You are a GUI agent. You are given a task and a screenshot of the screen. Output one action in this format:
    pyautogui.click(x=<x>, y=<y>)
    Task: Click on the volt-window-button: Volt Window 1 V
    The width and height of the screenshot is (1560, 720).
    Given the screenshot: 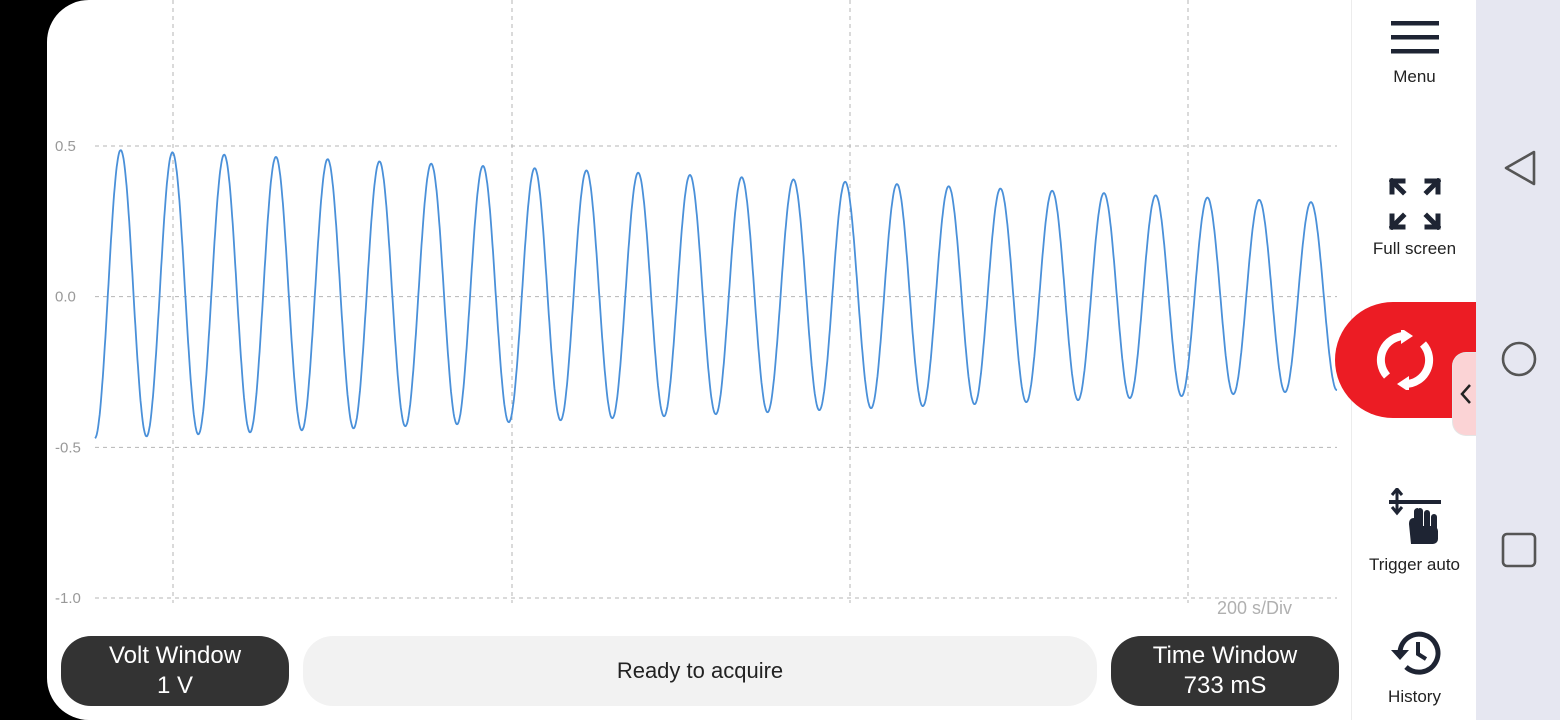 What is the action you would take?
    pyautogui.click(x=175, y=671)
    